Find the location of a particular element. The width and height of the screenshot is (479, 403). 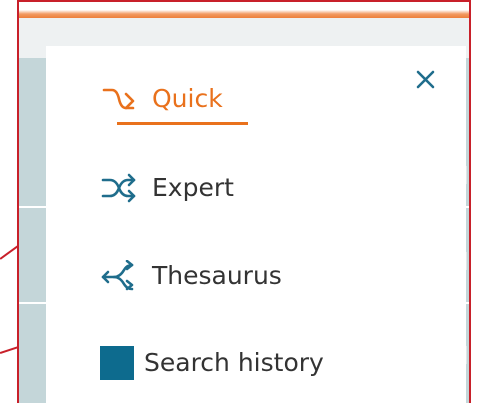

quick-arrow-icon is located at coordinates (118, 99).